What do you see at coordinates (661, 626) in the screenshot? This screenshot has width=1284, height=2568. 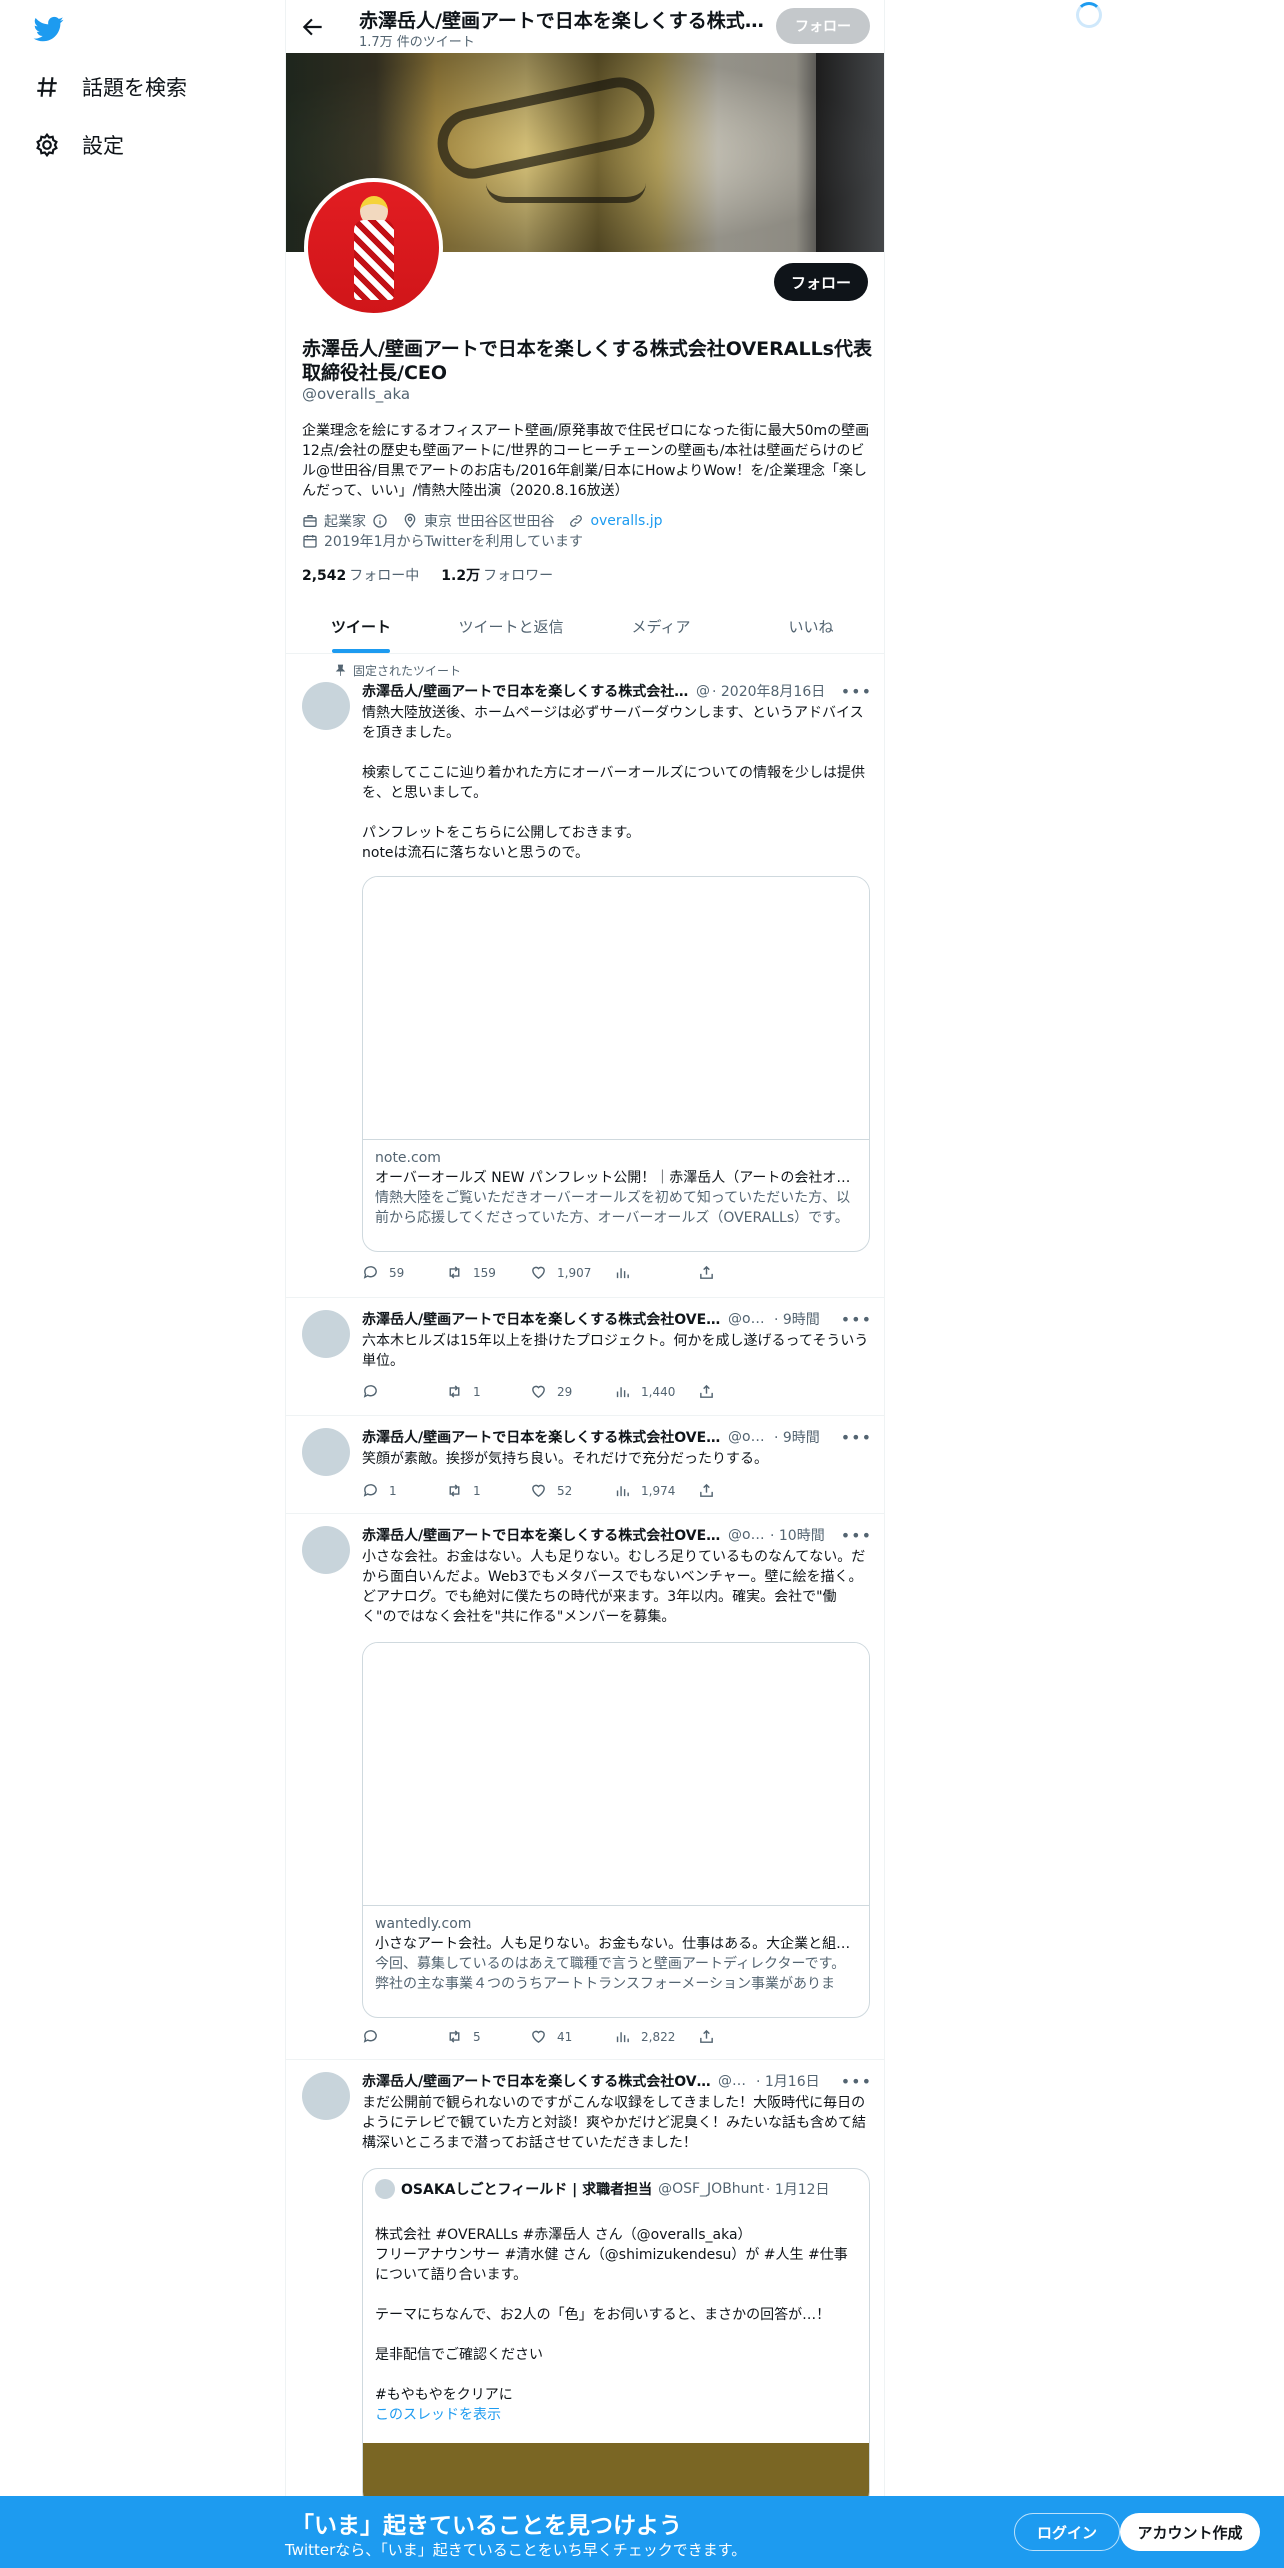 I see `tab-media: メディア` at bounding box center [661, 626].